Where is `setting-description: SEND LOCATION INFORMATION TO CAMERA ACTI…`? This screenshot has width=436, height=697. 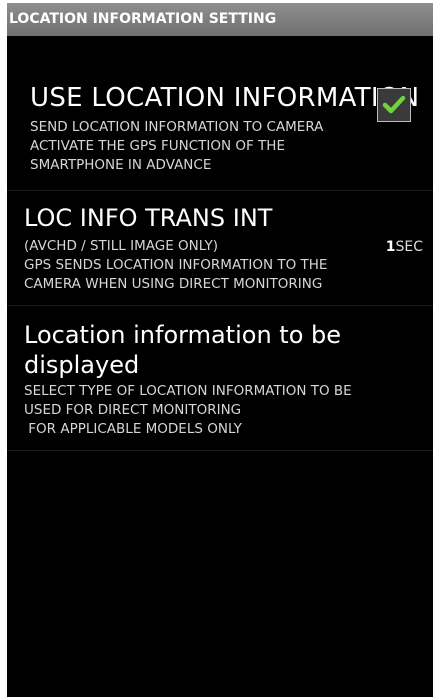 setting-description: SEND LOCATION INFORMATION TO CAMERA ACTI… is located at coordinates (176, 146).